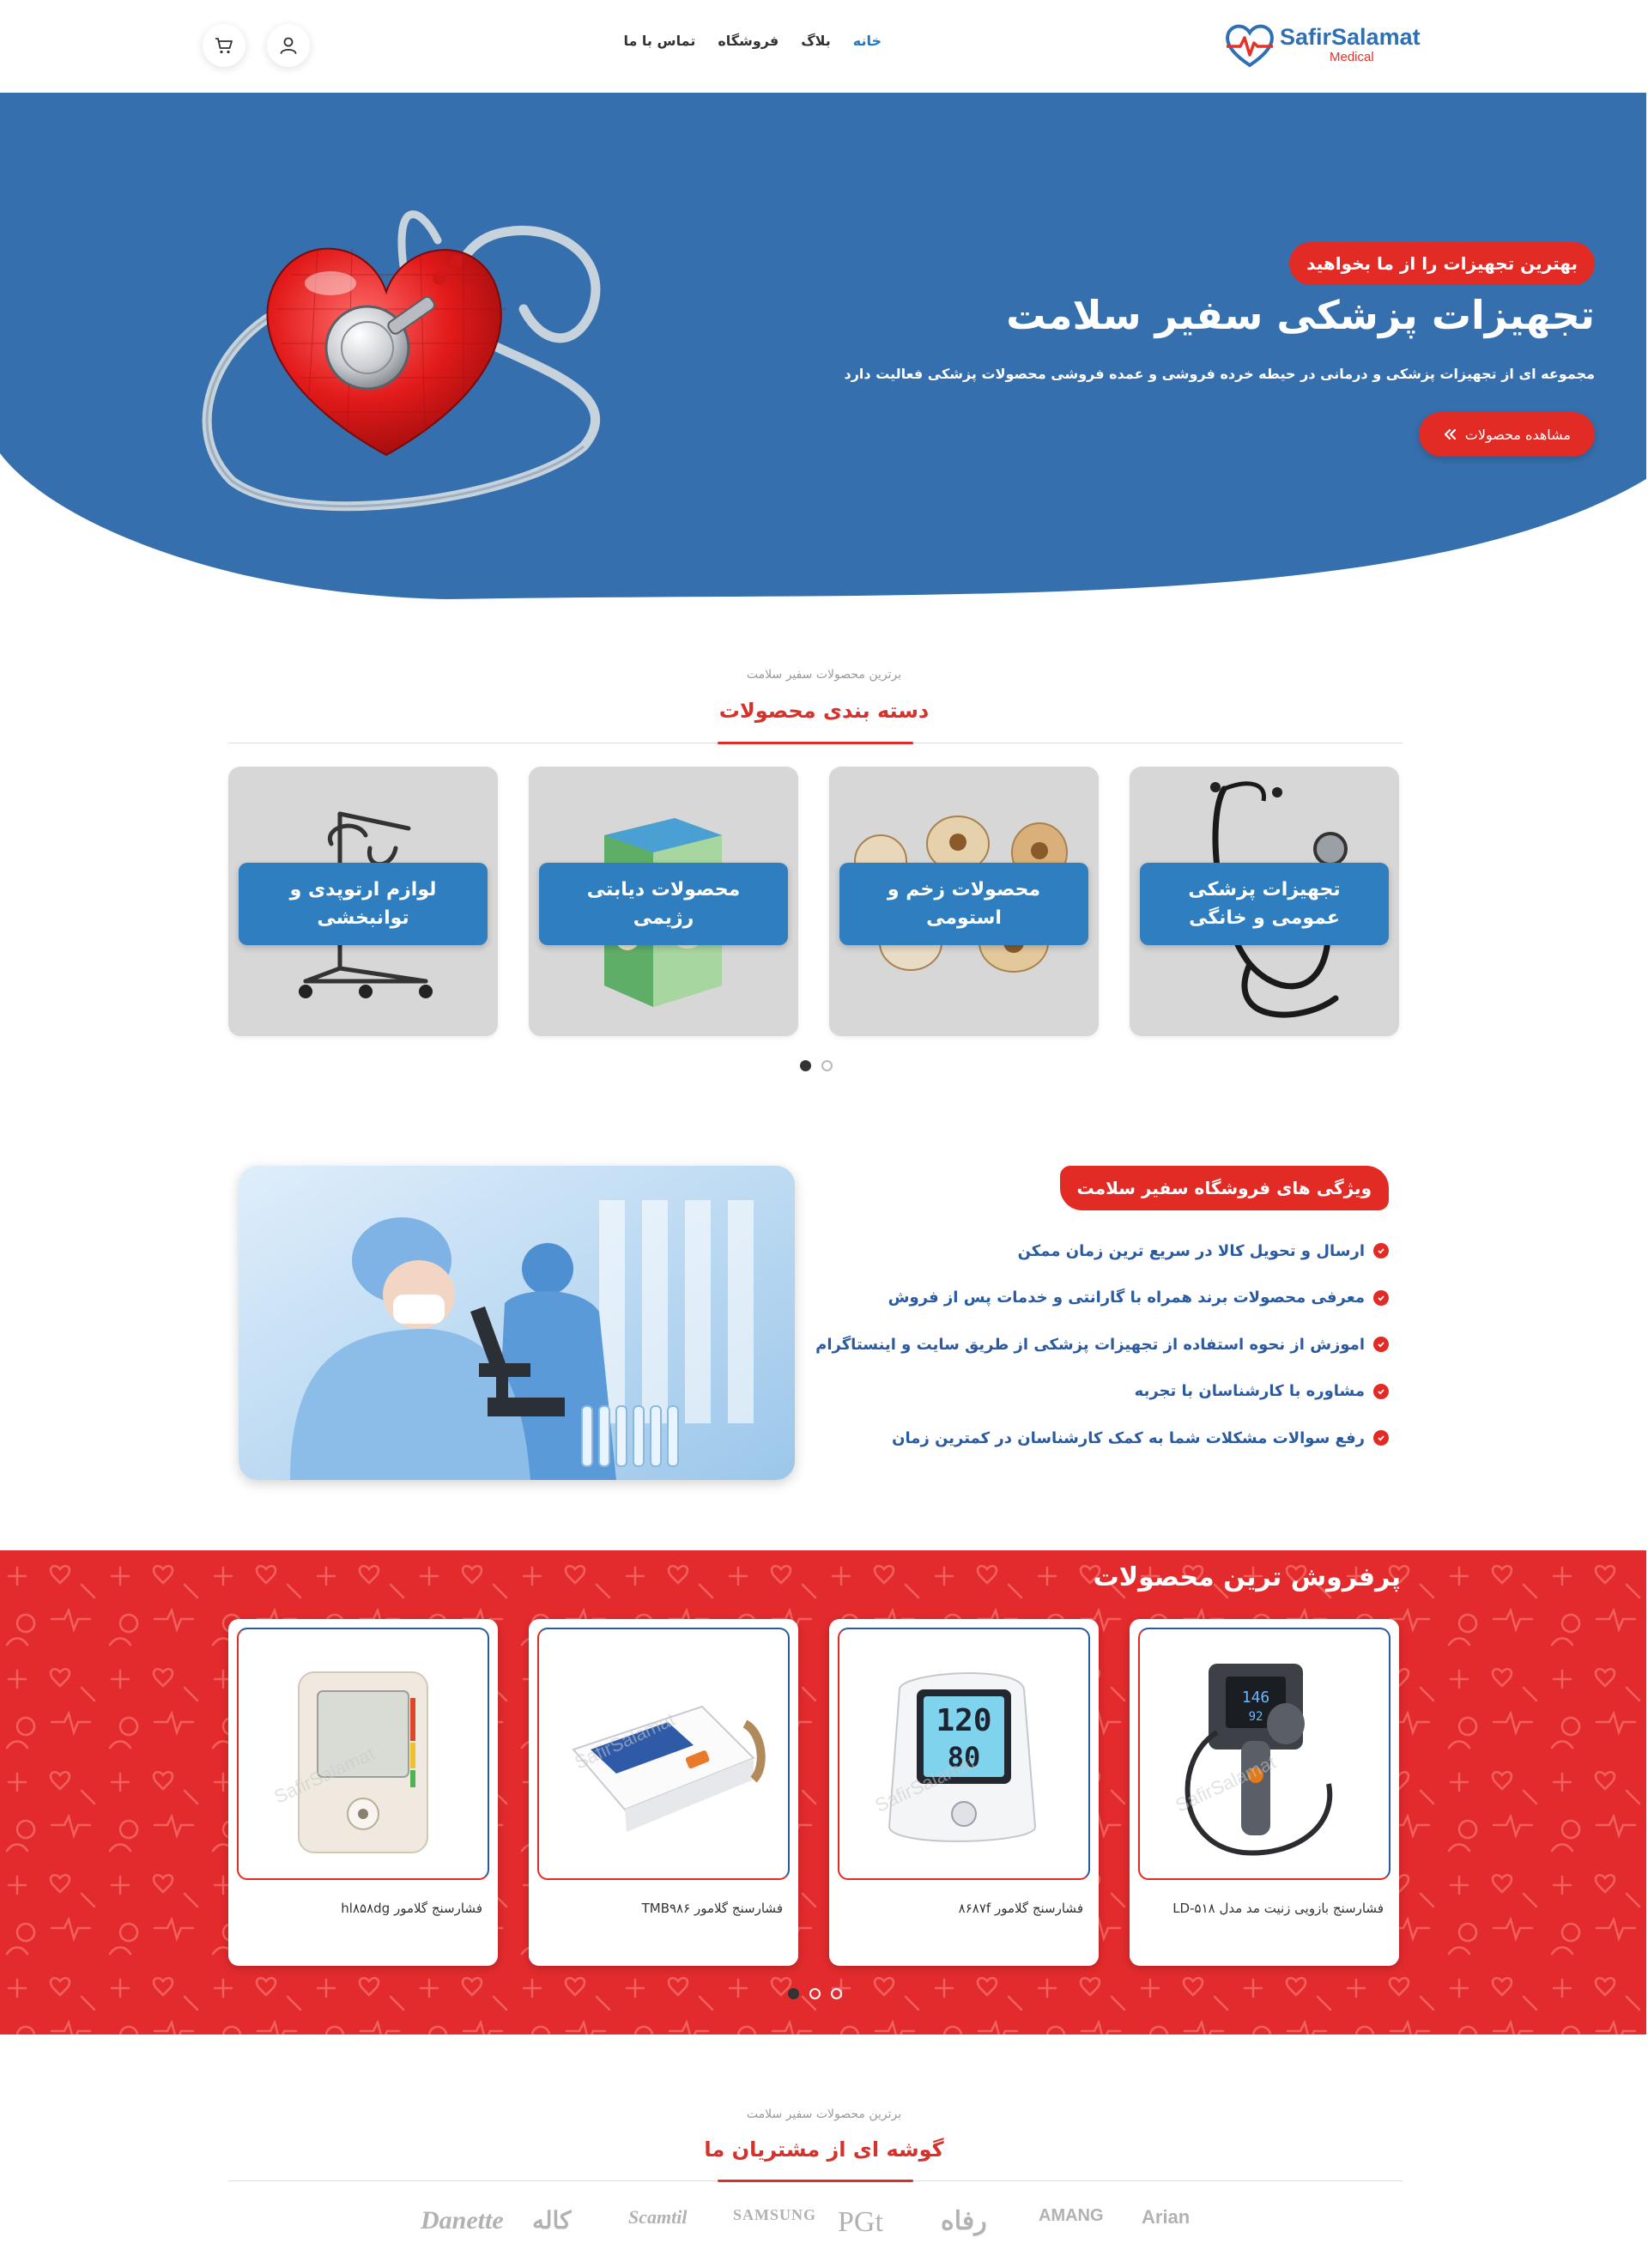  Describe the element at coordinates (816, 41) in the screenshot. I see `nav-item-blog: بلاگ` at that location.